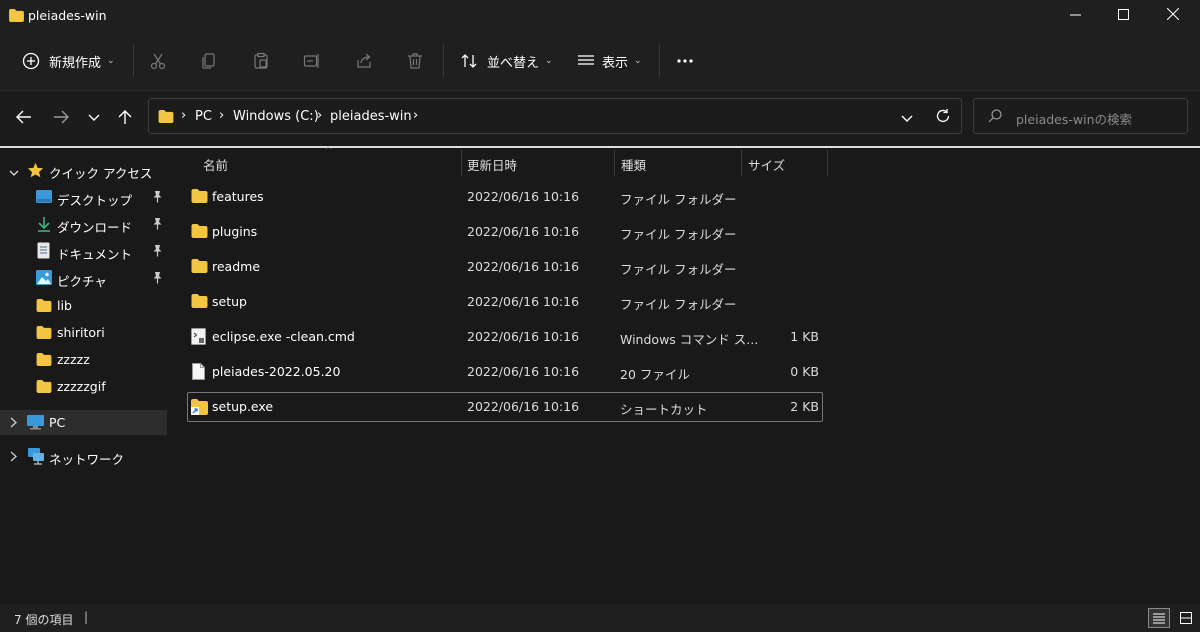 This screenshot has width=1200, height=632. Describe the element at coordinates (44, 620) in the screenshot. I see `item-count: 7 個の項目` at that location.